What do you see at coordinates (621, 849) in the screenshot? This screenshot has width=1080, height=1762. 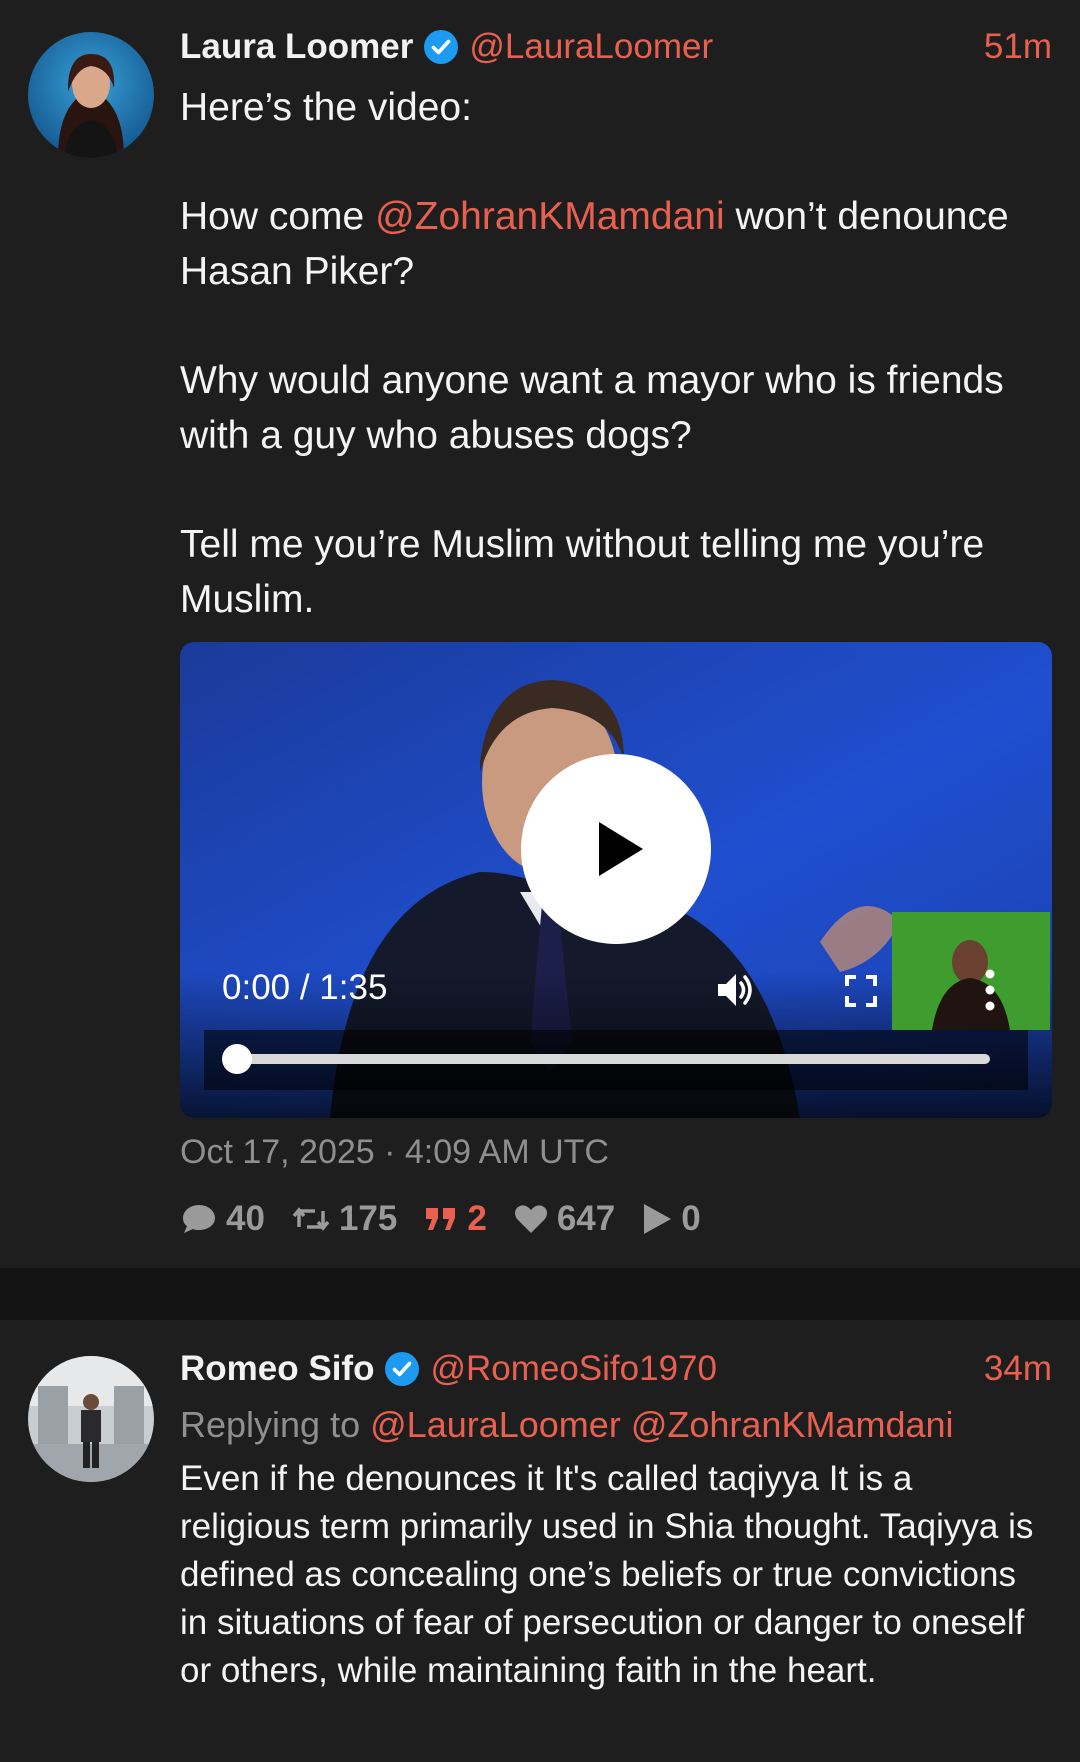 I see `play-icon` at bounding box center [621, 849].